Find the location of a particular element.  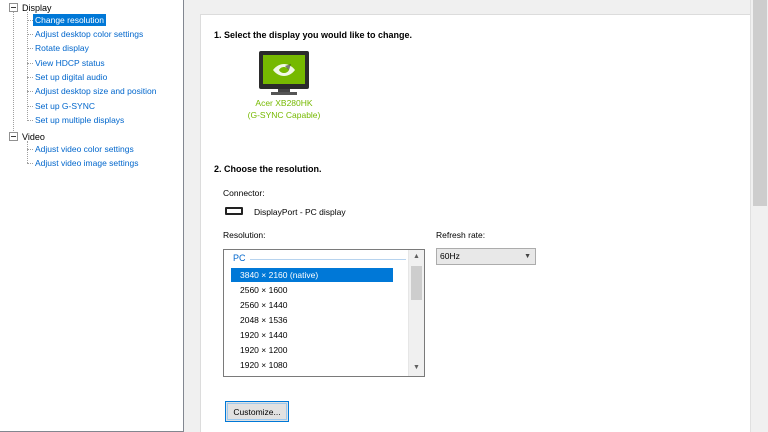

resolution-option: 2560 × 1600 is located at coordinates (312, 290).